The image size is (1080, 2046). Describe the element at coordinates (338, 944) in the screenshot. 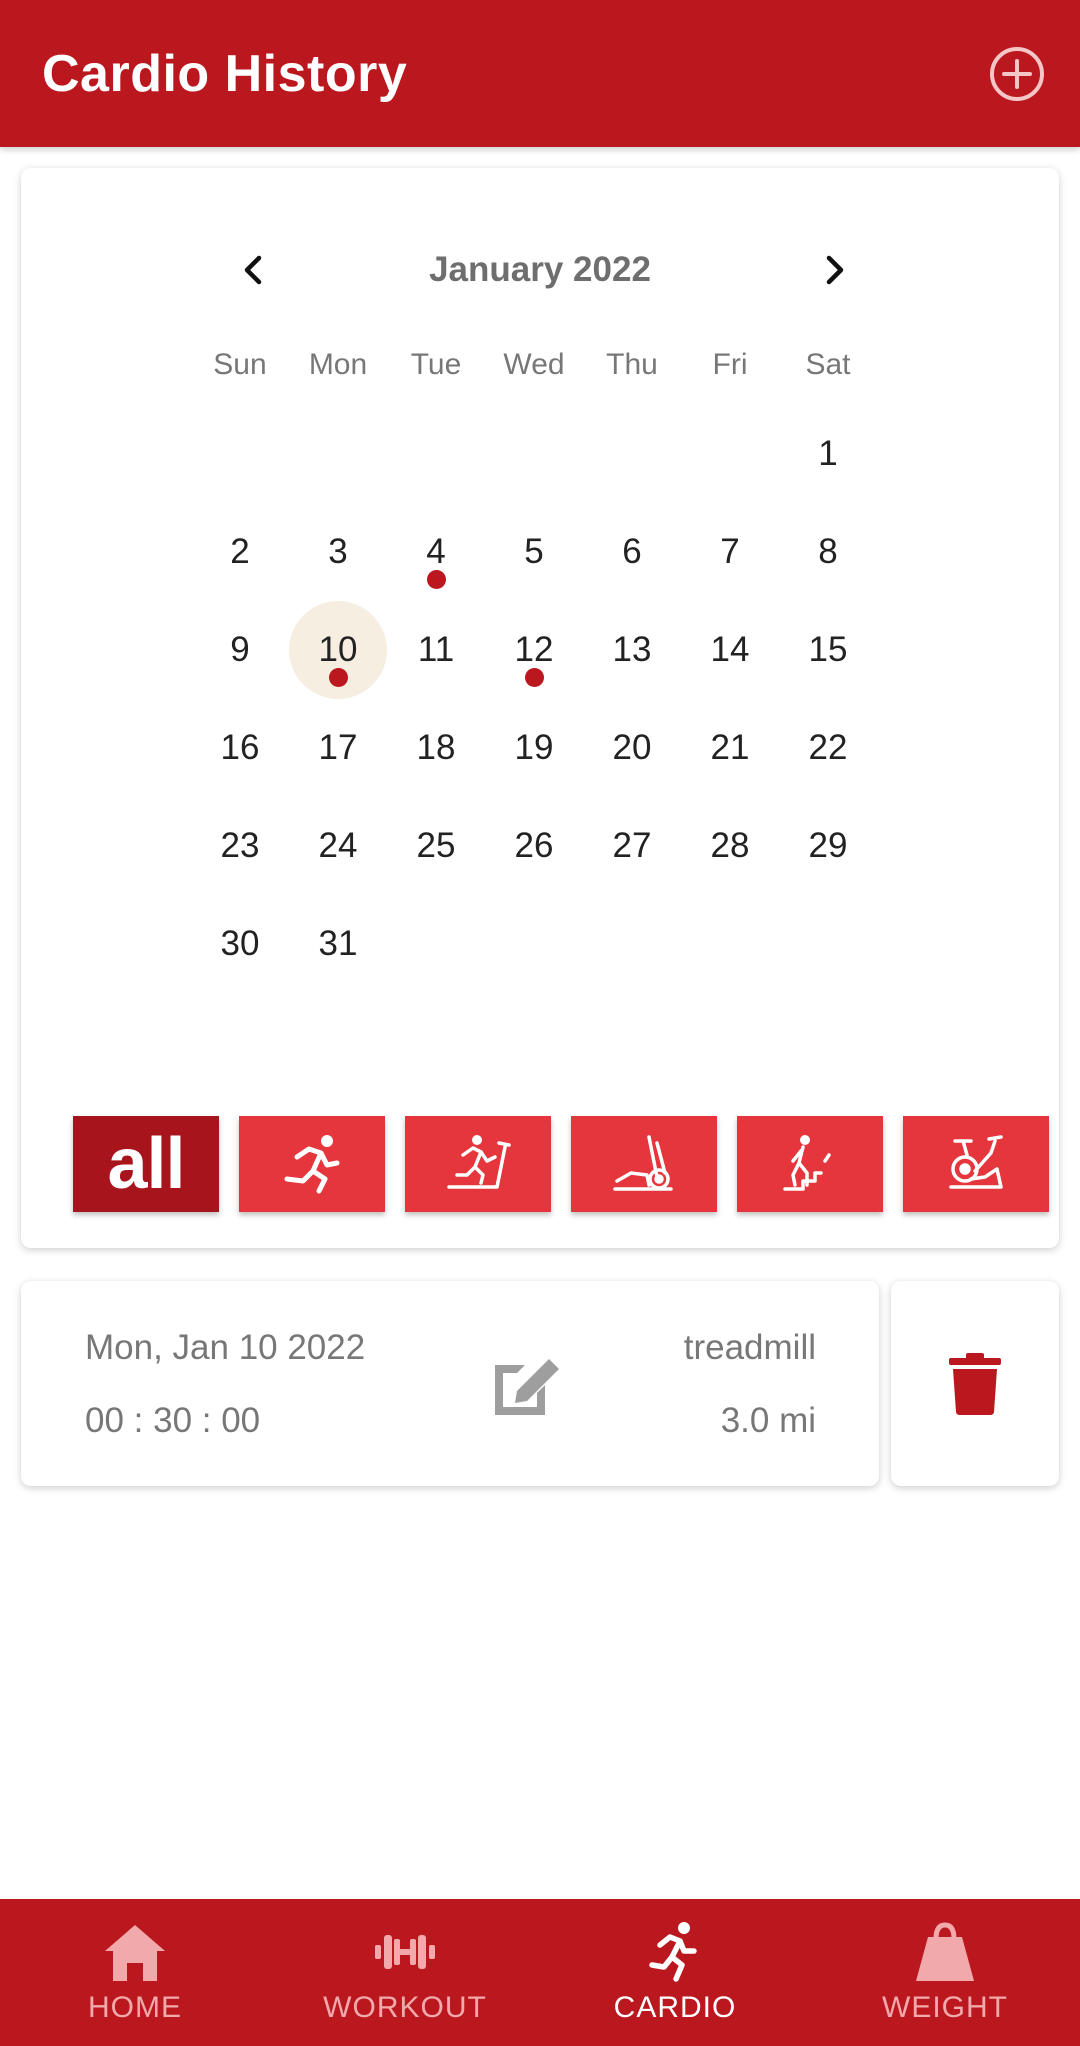

I see `calendar-day-31: 31` at that location.